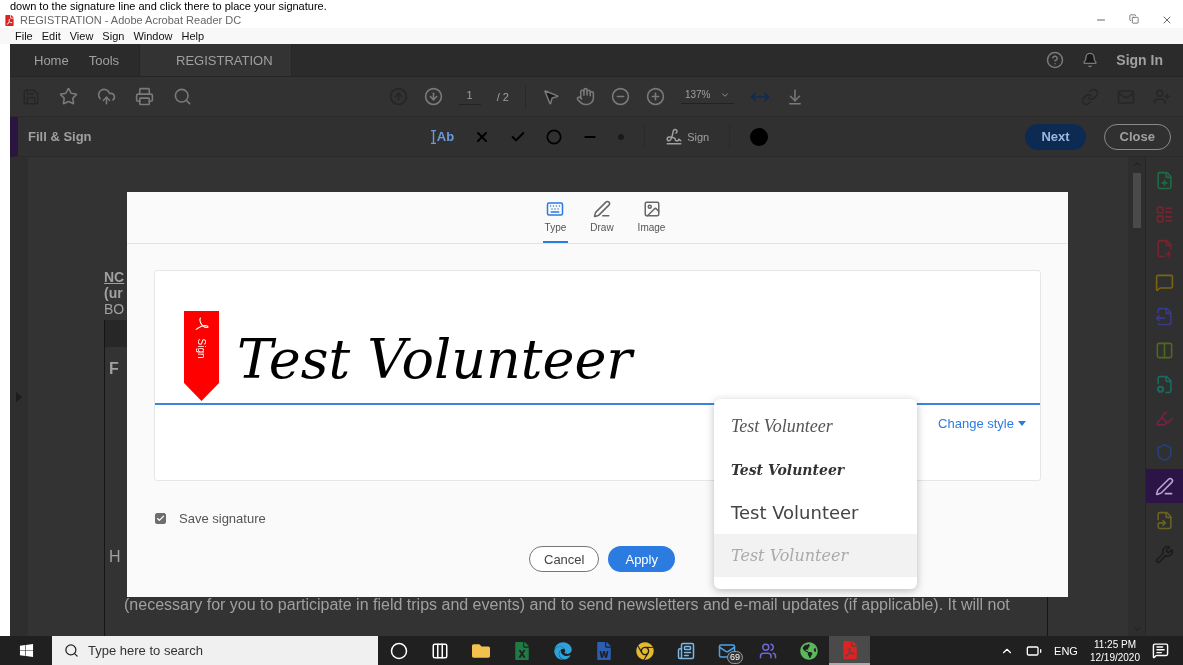 Image resolution: width=1183 pixels, height=665 pixels. I want to click on change-style-link: Change style, so click(982, 423).